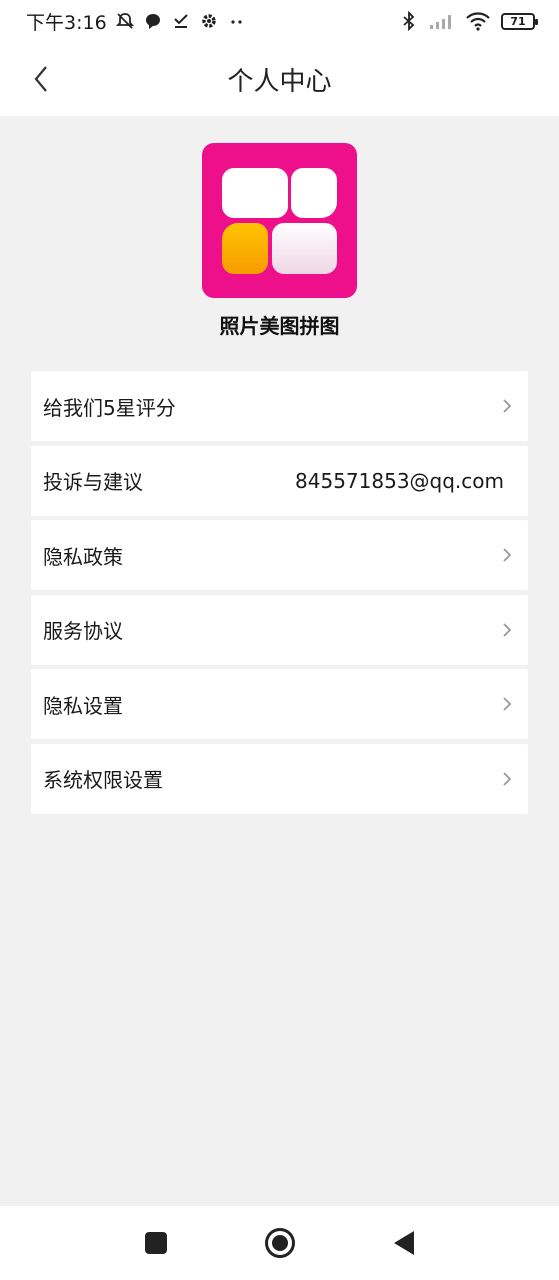 The image size is (559, 1280). Describe the element at coordinates (478, 21) in the screenshot. I see `wifi-icon` at that location.